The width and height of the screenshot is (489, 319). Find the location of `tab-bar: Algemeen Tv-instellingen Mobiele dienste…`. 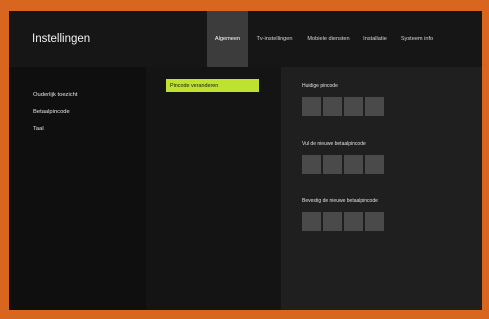

tab-bar: Algemeen Tv-instellingen Mobiele dienste… is located at coordinates (323, 39).